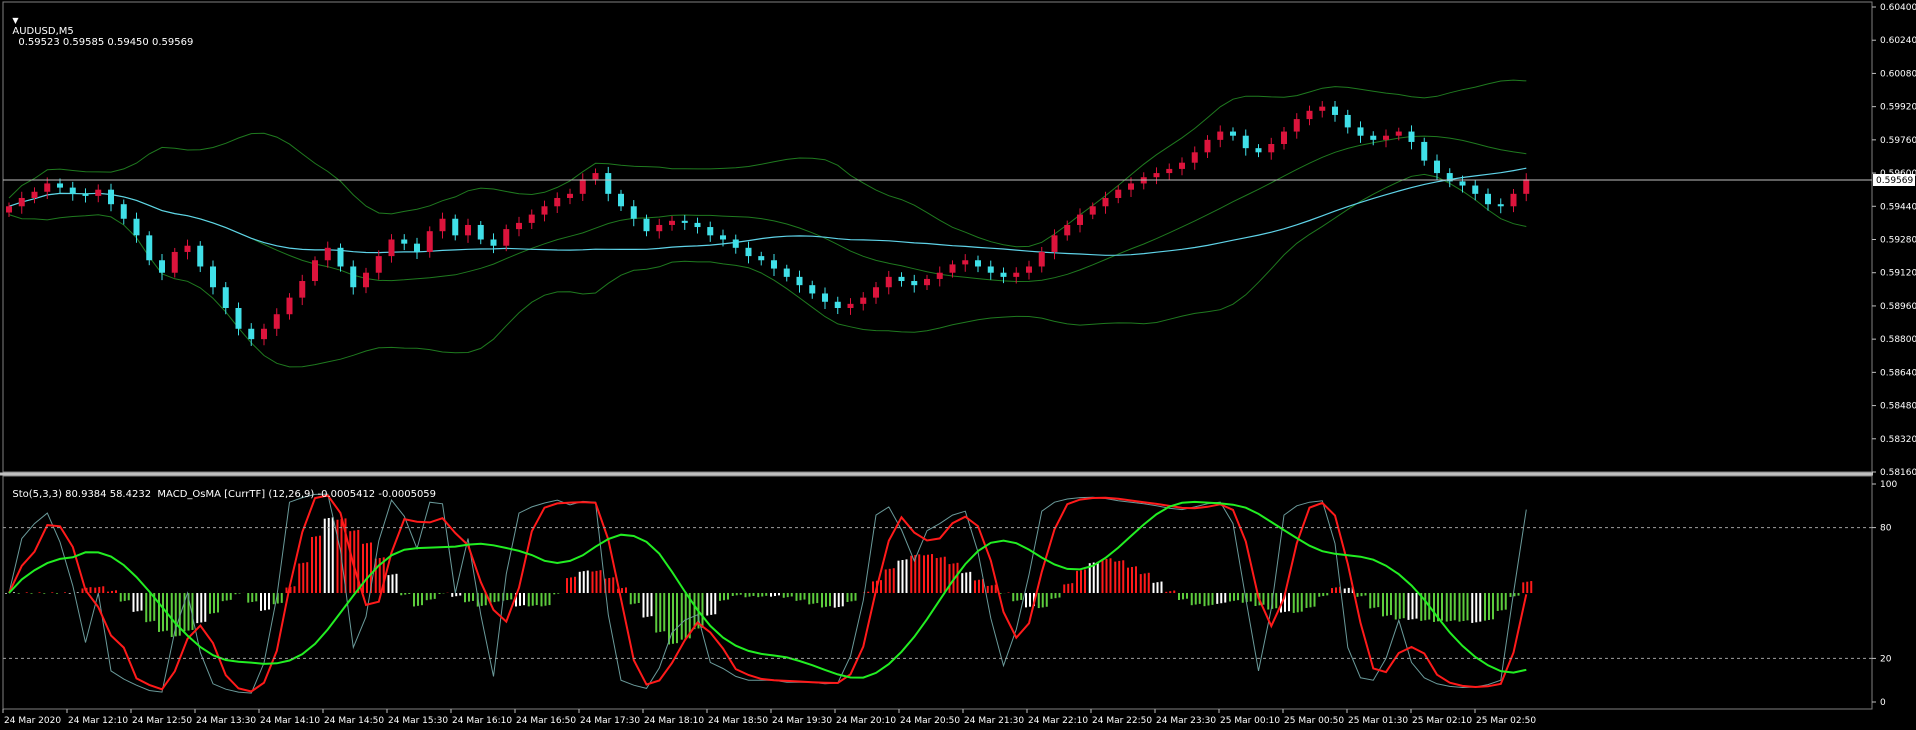  What do you see at coordinates (1898, 74) in the screenshot?
I see `price-tick-label: 0.60080` at bounding box center [1898, 74].